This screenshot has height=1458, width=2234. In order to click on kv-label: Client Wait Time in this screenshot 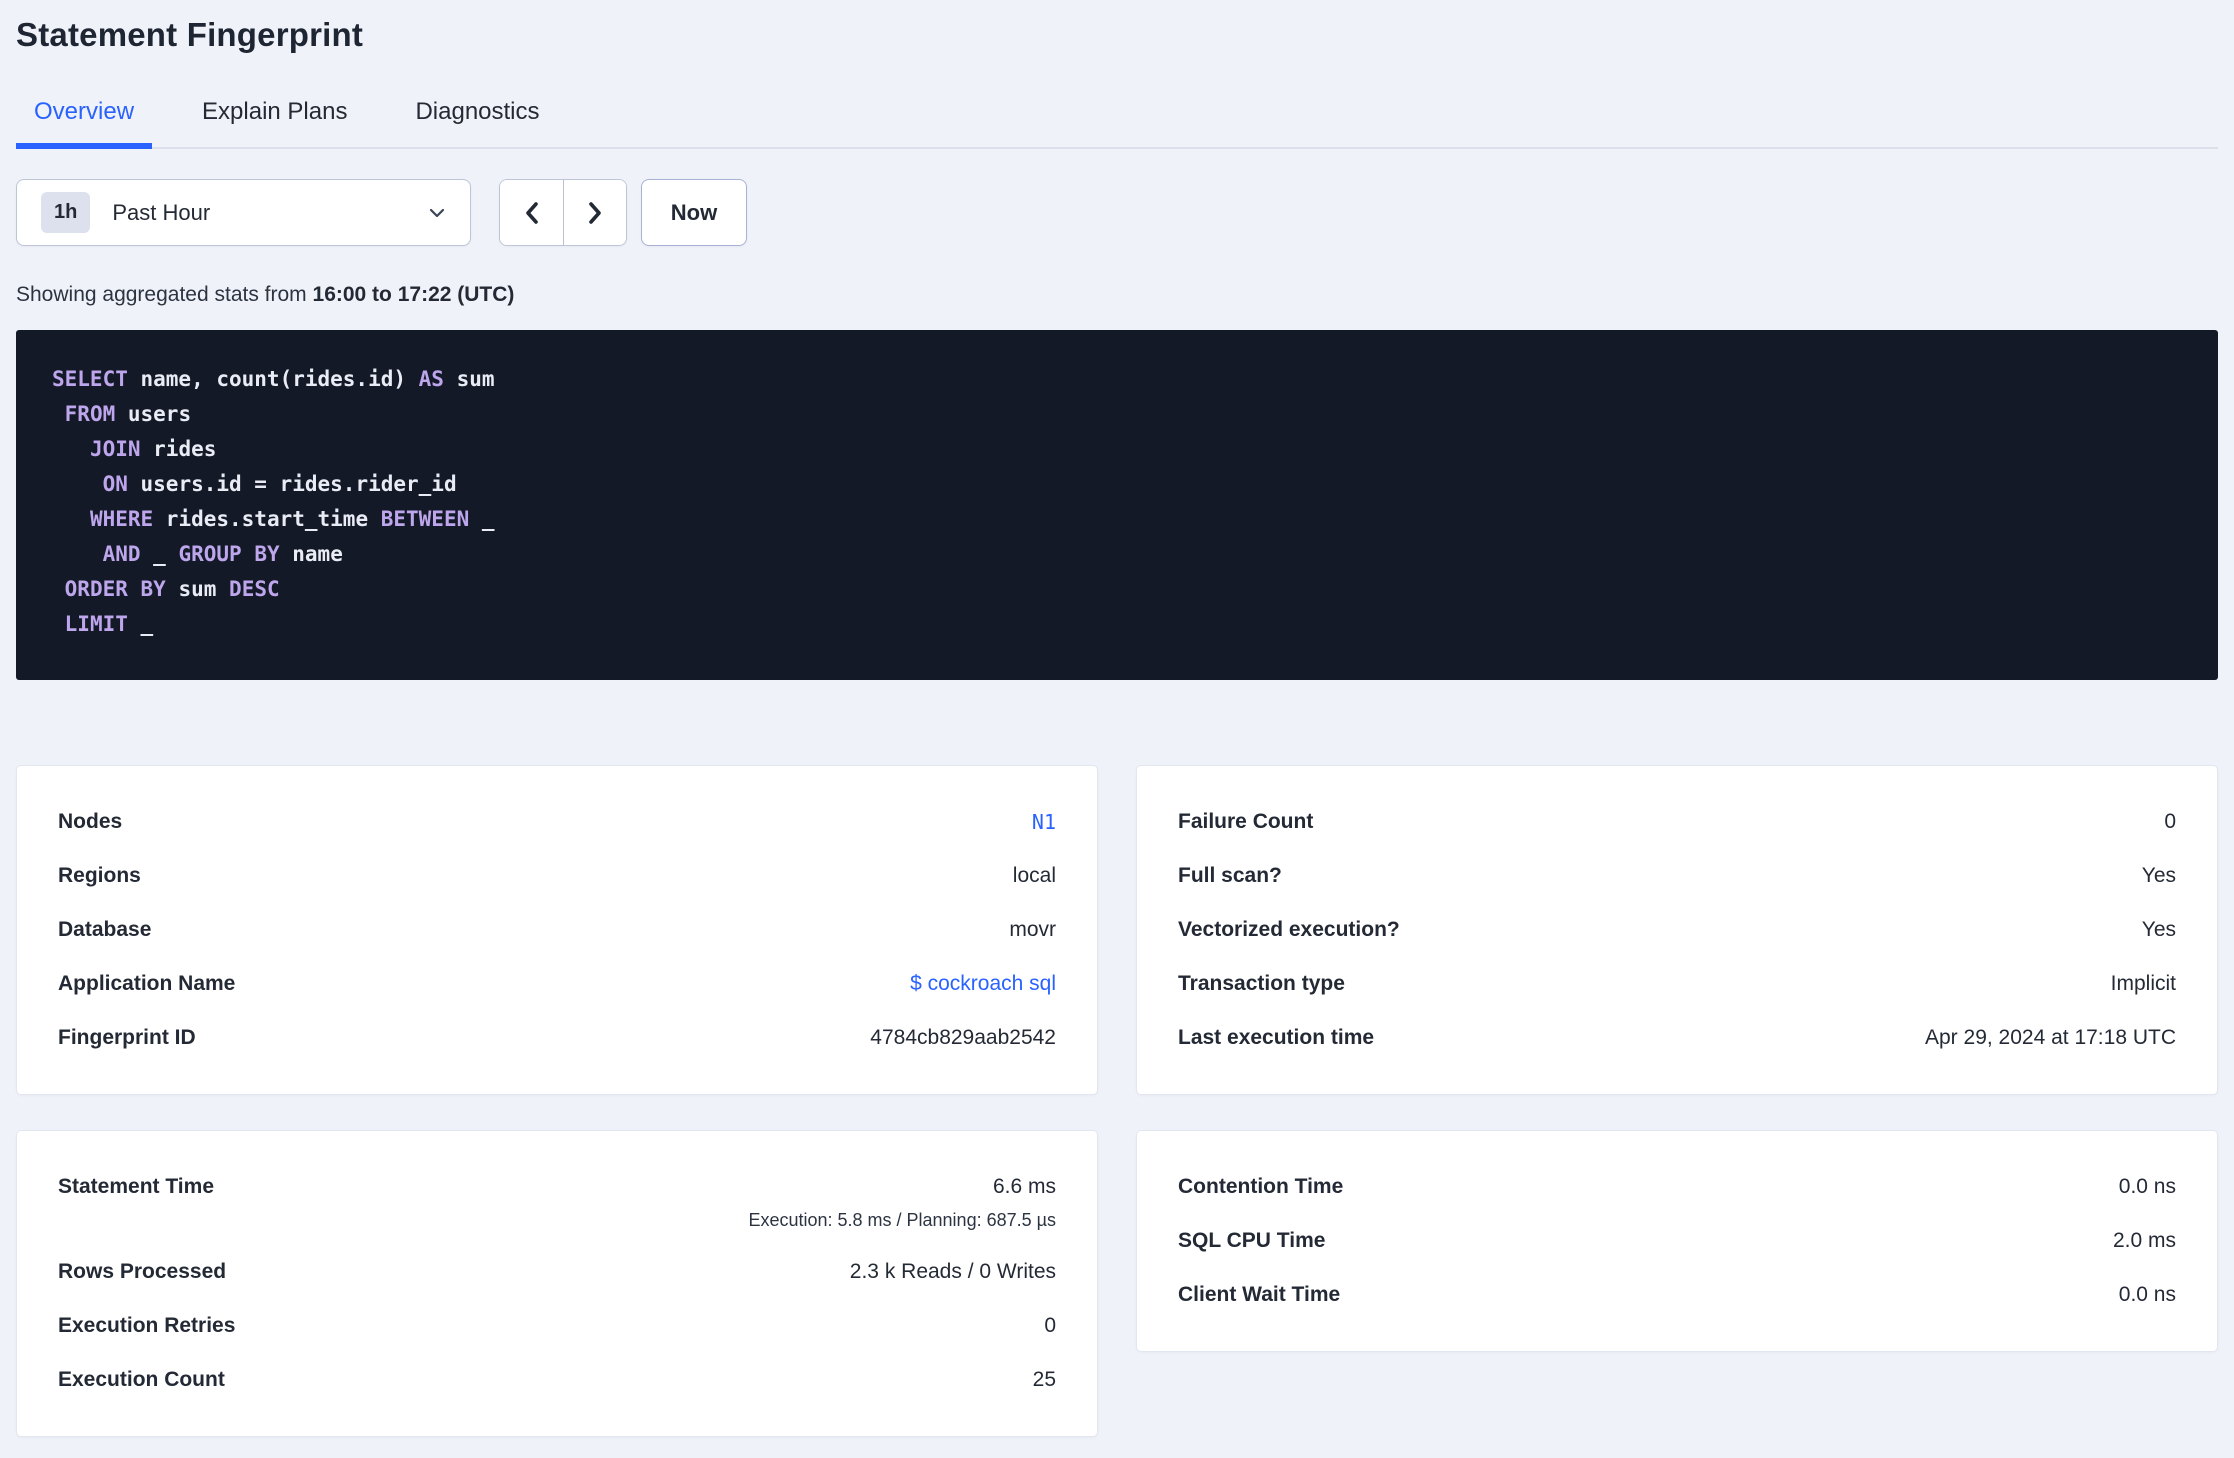, I will do `click(1259, 1294)`.